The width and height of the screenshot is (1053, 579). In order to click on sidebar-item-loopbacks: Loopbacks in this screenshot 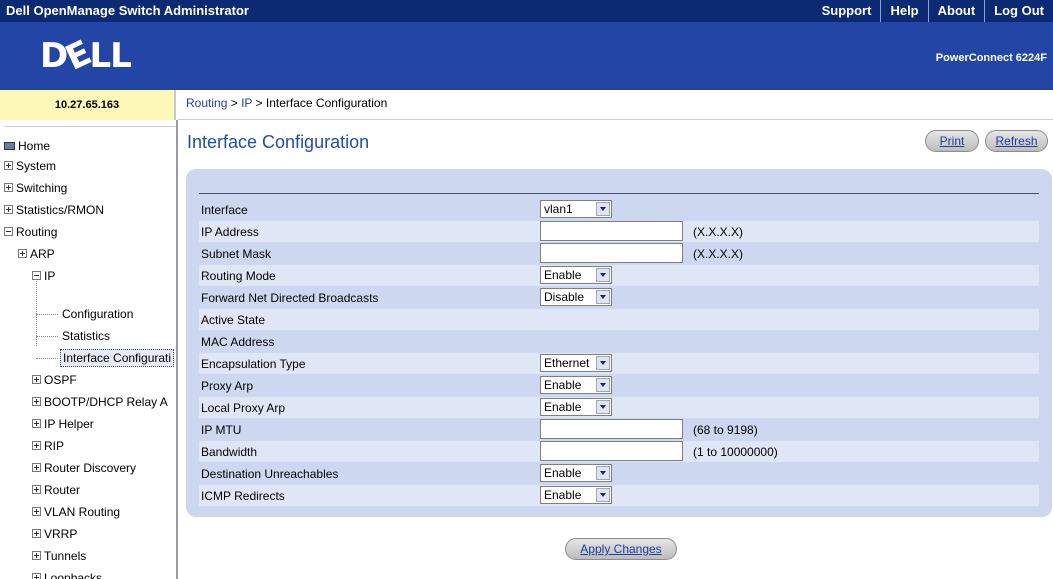, I will do `click(67, 573)`.